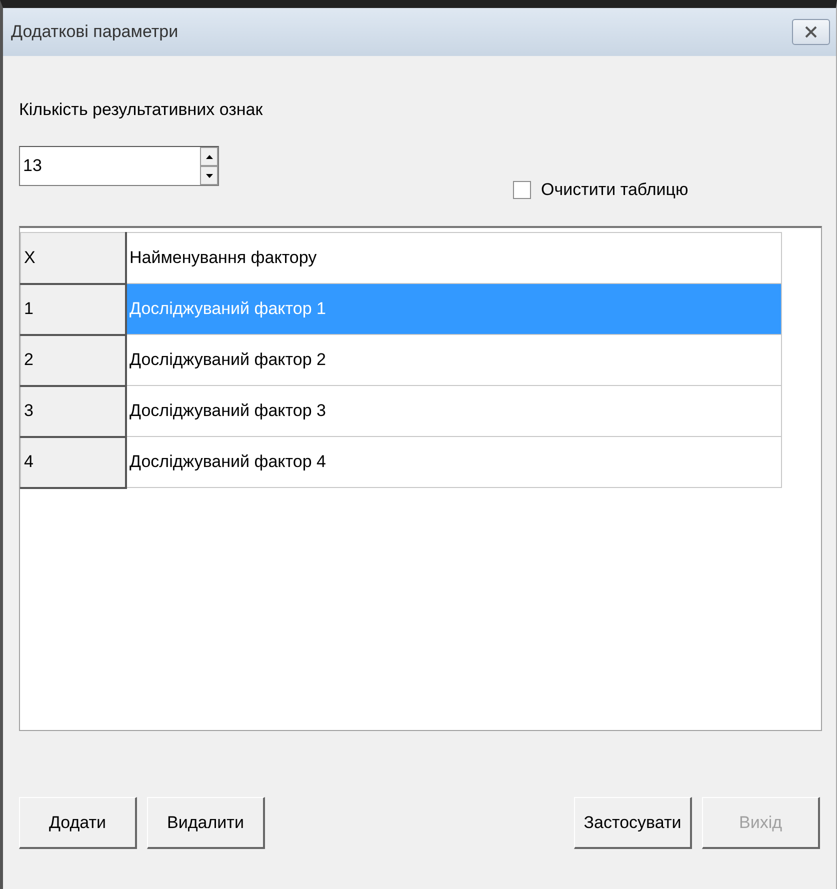  What do you see at coordinates (73, 411) in the screenshot?
I see `row-header: 3` at bounding box center [73, 411].